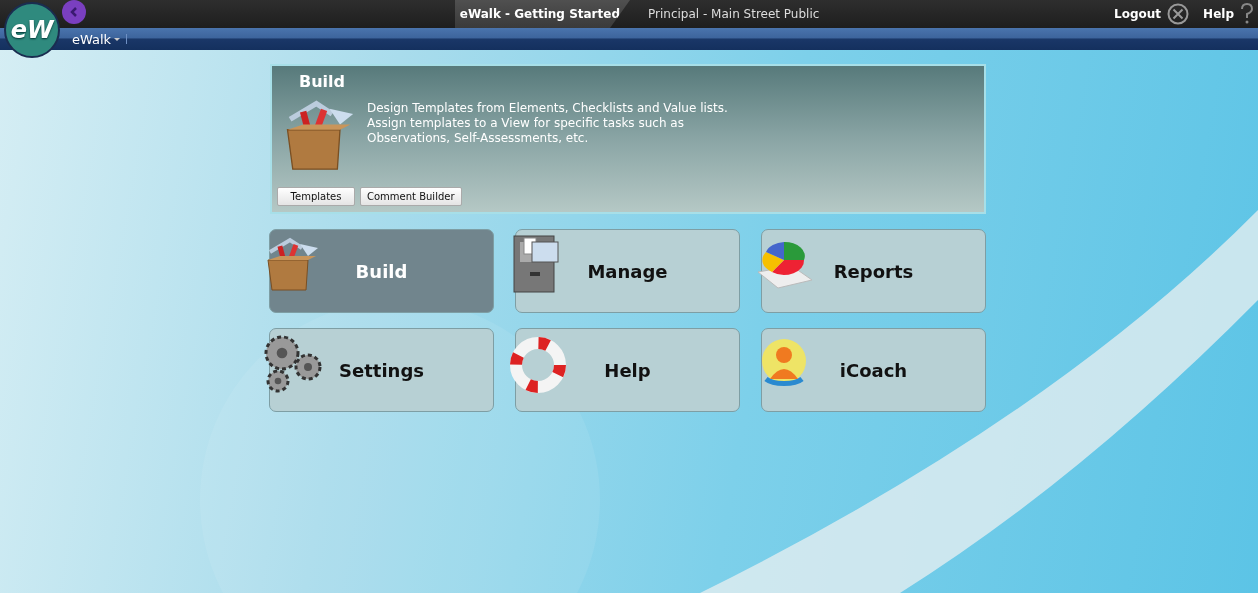  I want to click on question-icon, so click(1247, 14).